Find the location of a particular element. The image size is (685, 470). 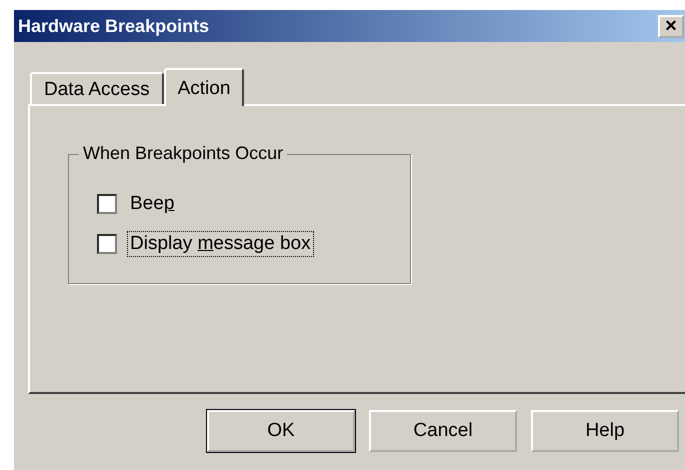

tab: Data Access is located at coordinates (97, 88).